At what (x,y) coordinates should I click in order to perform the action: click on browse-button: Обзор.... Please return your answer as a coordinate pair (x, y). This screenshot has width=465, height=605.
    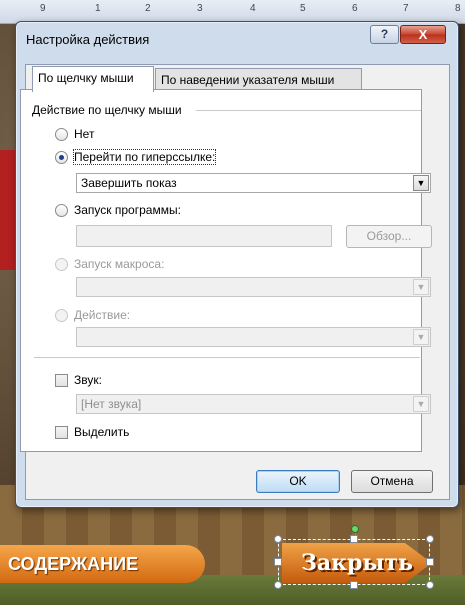
    Looking at the image, I should click on (389, 236).